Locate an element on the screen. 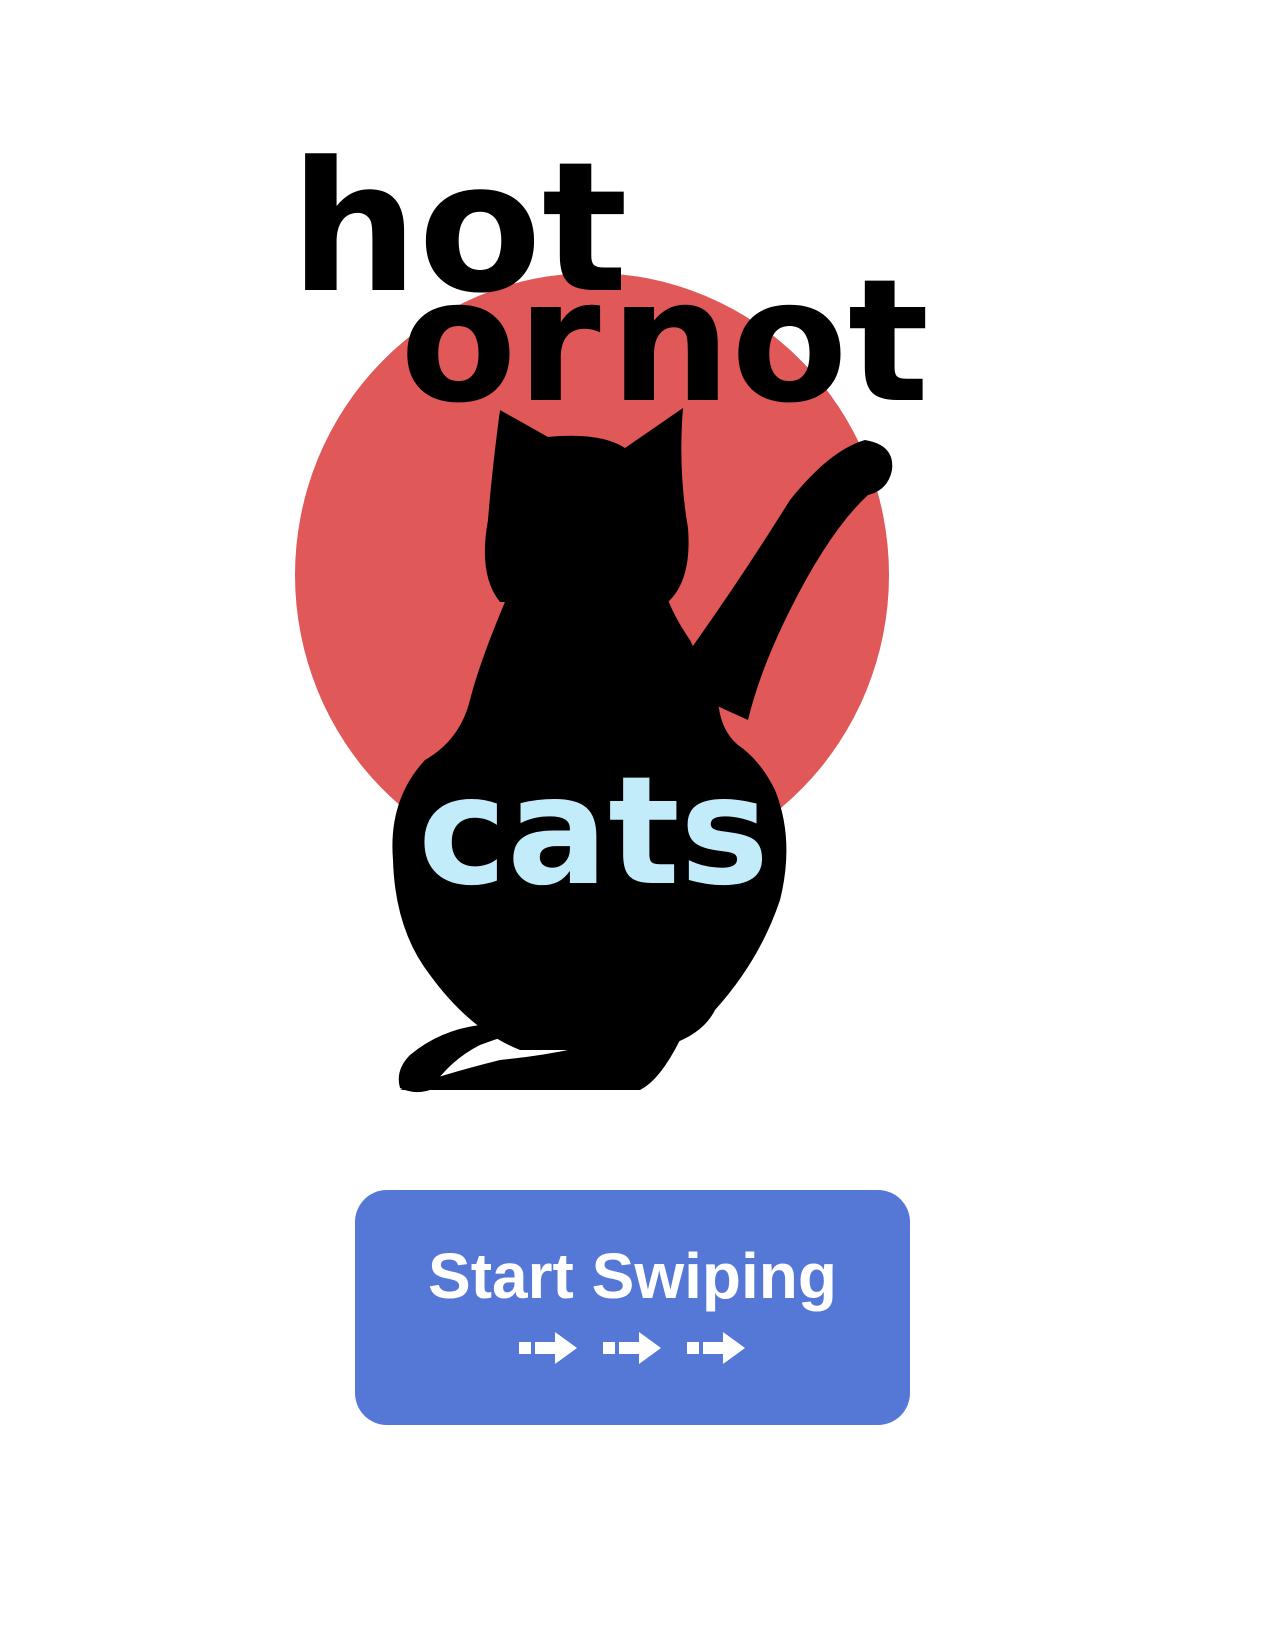  logo-word-cats: cats is located at coordinates (593, 832).